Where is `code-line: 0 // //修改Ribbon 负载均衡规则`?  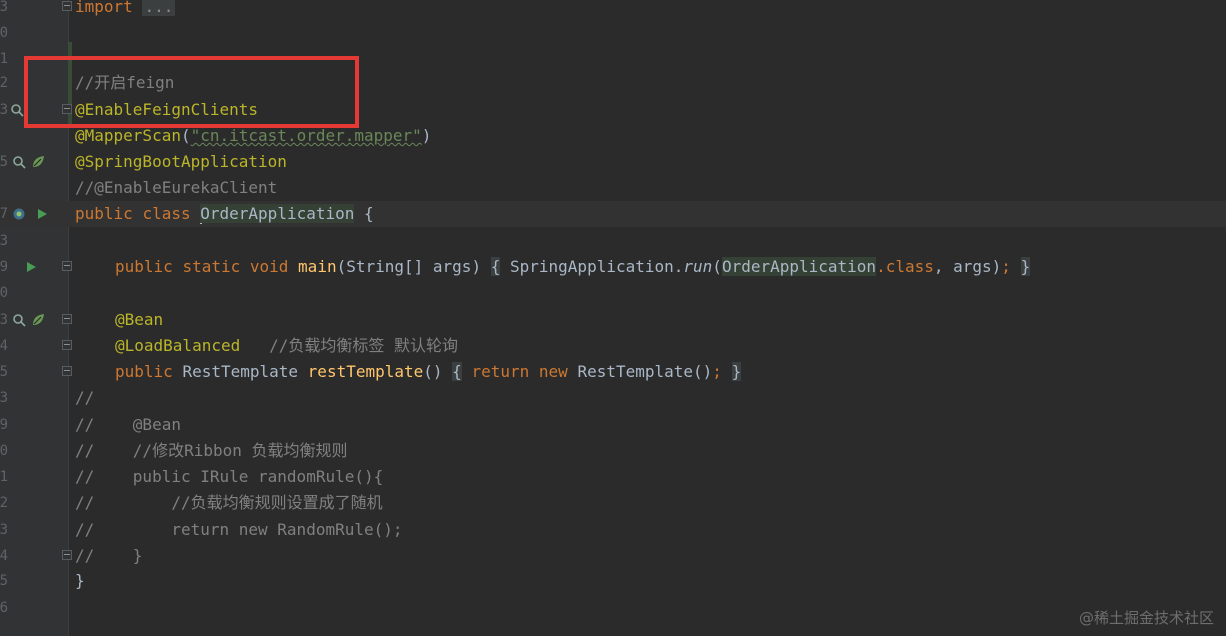 code-line: 0 // //修改Ribbon 负载均衡规则 is located at coordinates (613, 451).